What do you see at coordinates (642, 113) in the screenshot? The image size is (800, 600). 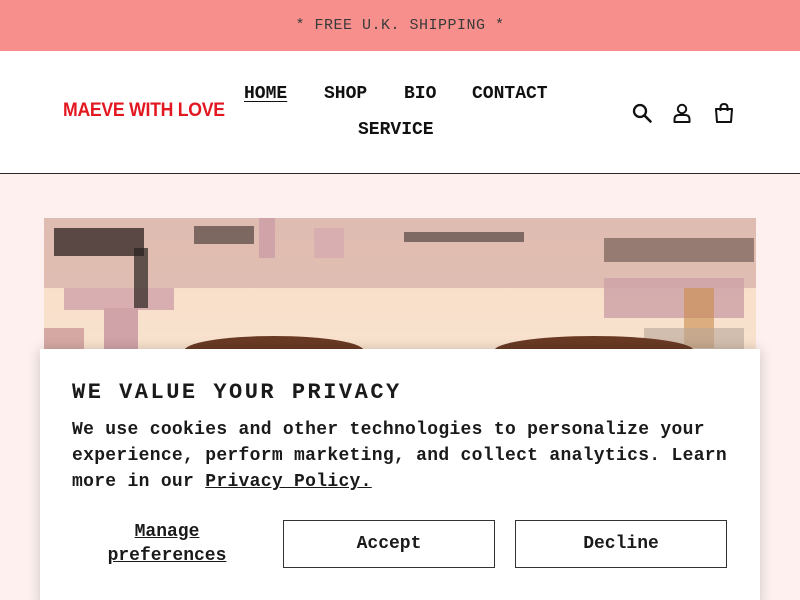 I see `search-icon` at bounding box center [642, 113].